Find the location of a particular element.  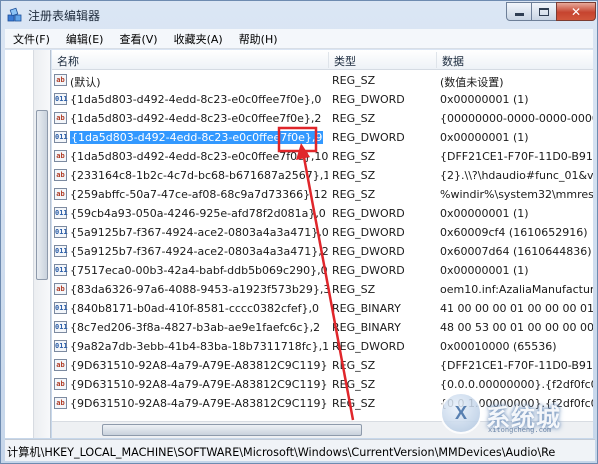

value-name-cell: {8c7ed206-3f8a-4827-b3ab-ae9e1faefc6c},2 is located at coordinates (199, 327).